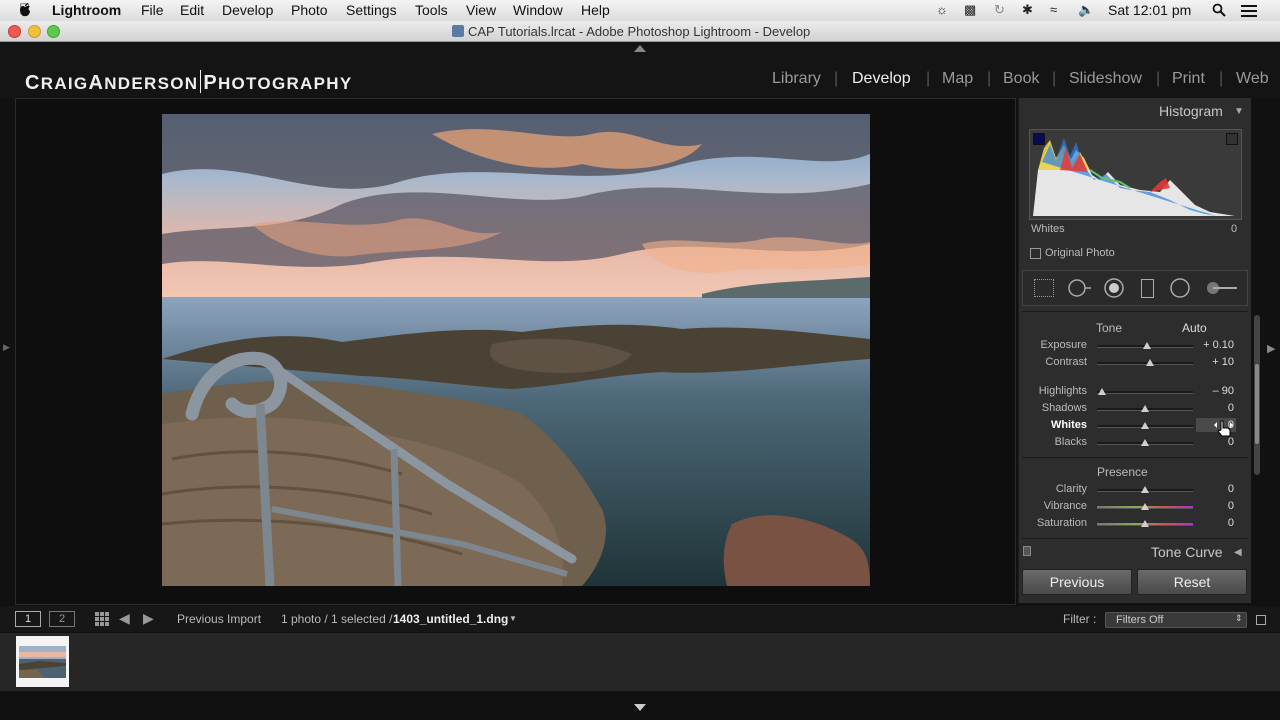 This screenshot has height=720, width=1280. Describe the element at coordinates (14, 31) in the screenshot. I see `close-window-icon` at that location.